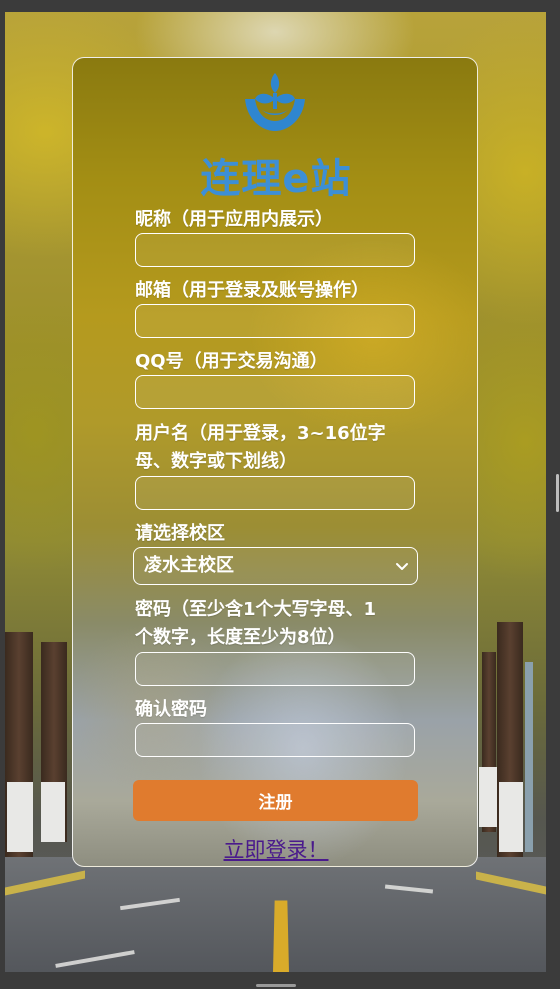 The height and width of the screenshot is (989, 560). I want to click on login-link-text: 立即登录！, so click(276, 850).